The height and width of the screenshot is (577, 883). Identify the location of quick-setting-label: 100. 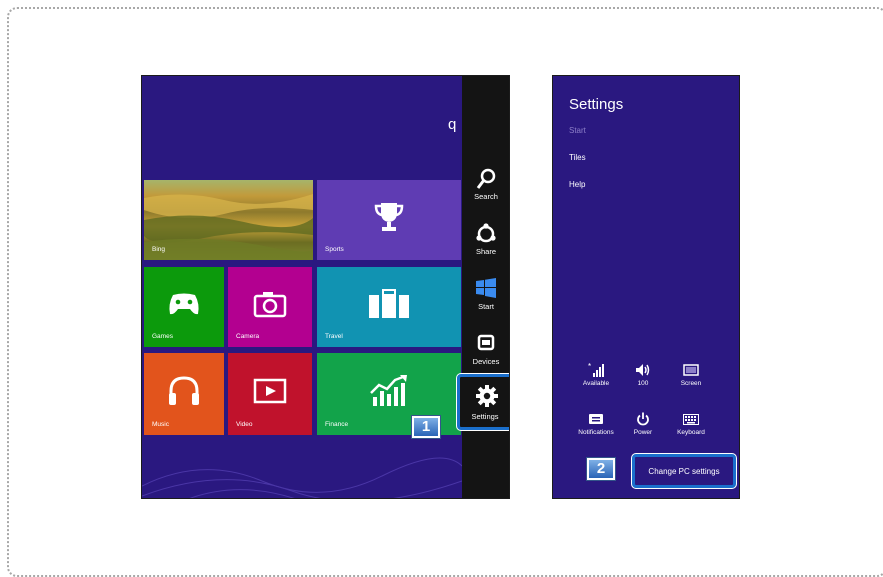
(643, 383).